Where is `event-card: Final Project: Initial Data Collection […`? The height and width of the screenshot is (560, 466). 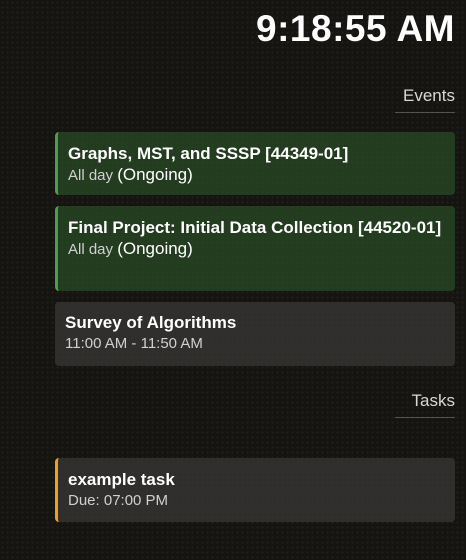 event-card: Final Project: Initial Data Collection [… is located at coordinates (255, 248).